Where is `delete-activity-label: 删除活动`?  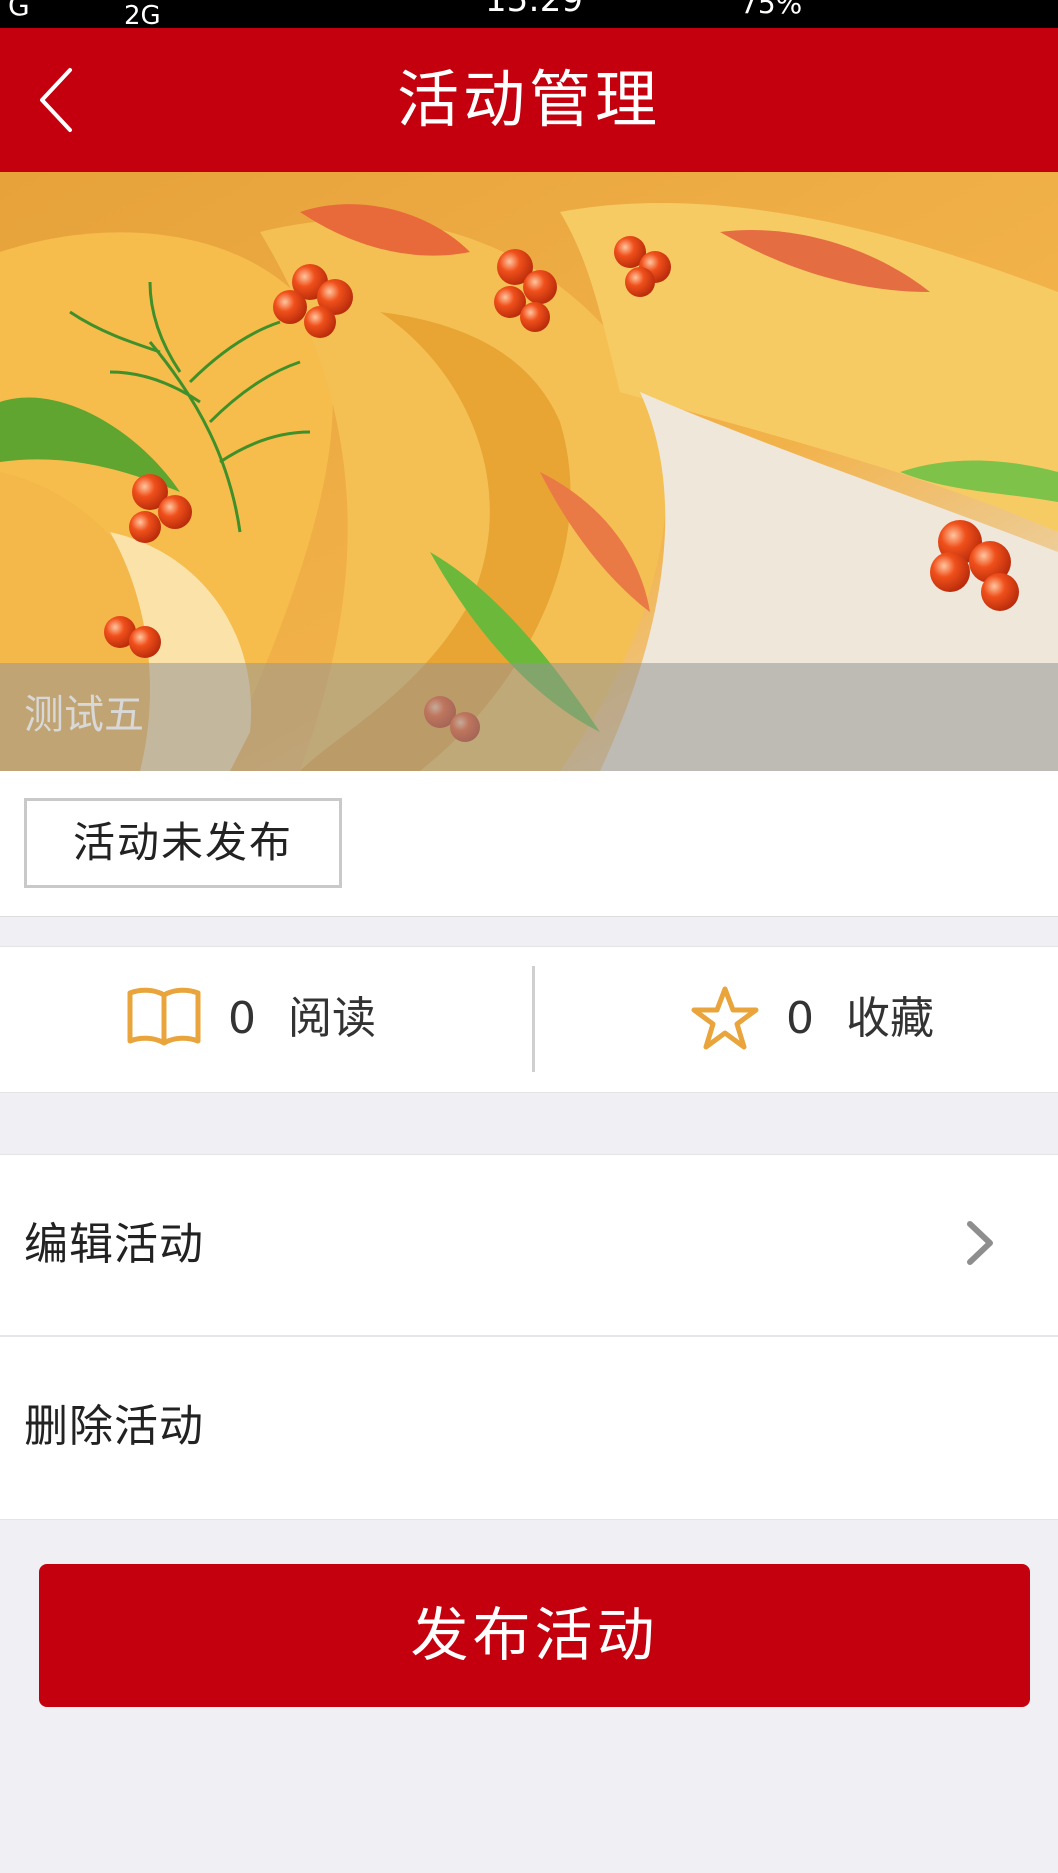
delete-activity-label: 删除活动 is located at coordinates (114, 1426).